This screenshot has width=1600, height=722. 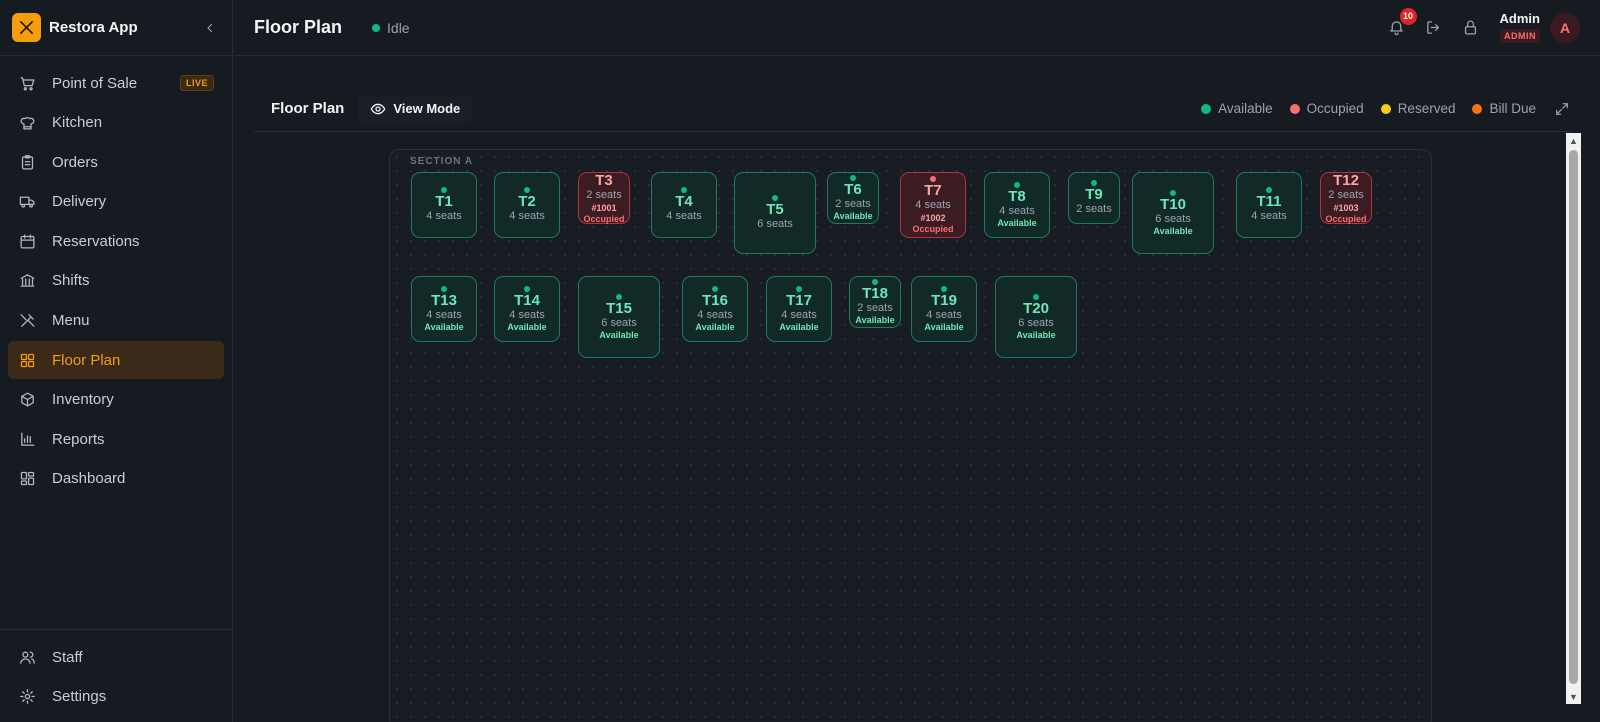 I want to click on table-name: T19, so click(x=944, y=300).